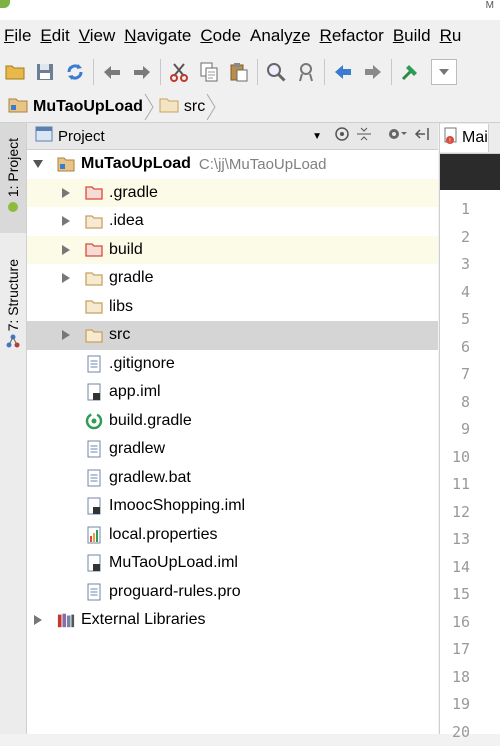  I want to click on menu-edit: Edit, so click(55, 36).